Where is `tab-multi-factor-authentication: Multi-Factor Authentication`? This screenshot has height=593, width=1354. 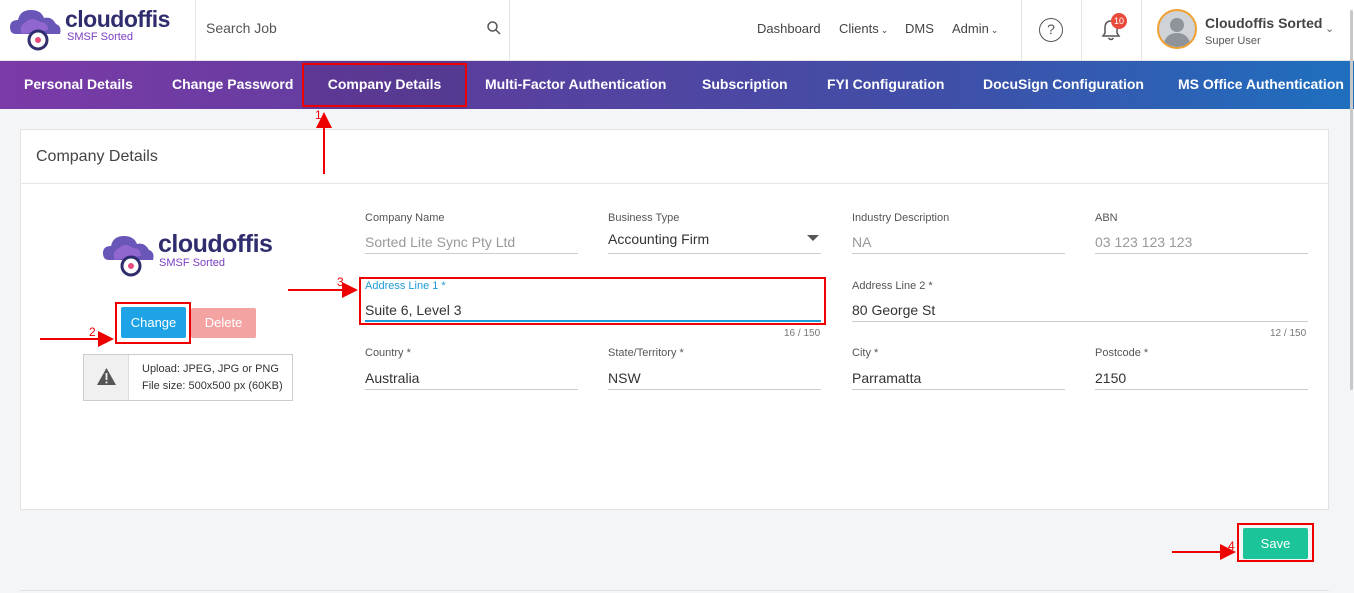 tab-multi-factor-authentication: Multi-Factor Authentication is located at coordinates (575, 85).